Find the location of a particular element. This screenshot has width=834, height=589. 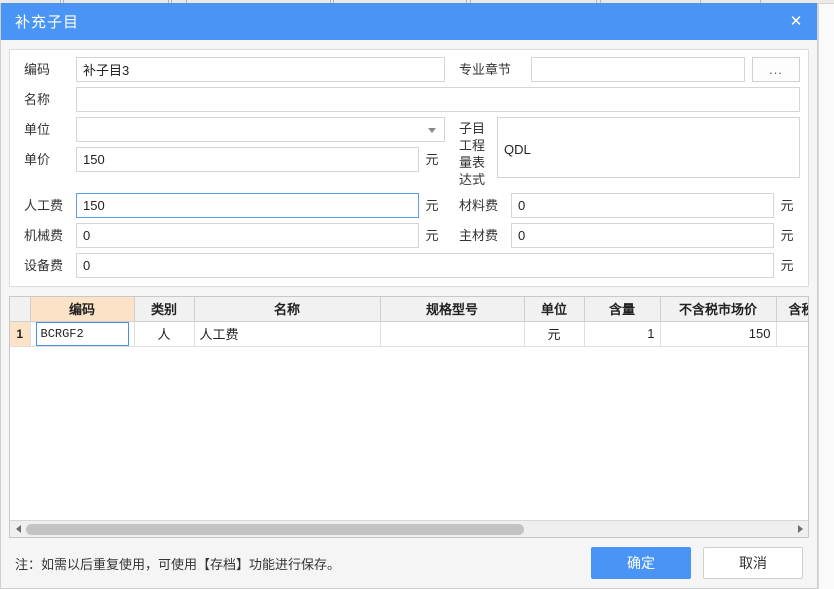

table-row: 1 BCRGF2 人 人工费 元 1 150 is located at coordinates (409, 334).